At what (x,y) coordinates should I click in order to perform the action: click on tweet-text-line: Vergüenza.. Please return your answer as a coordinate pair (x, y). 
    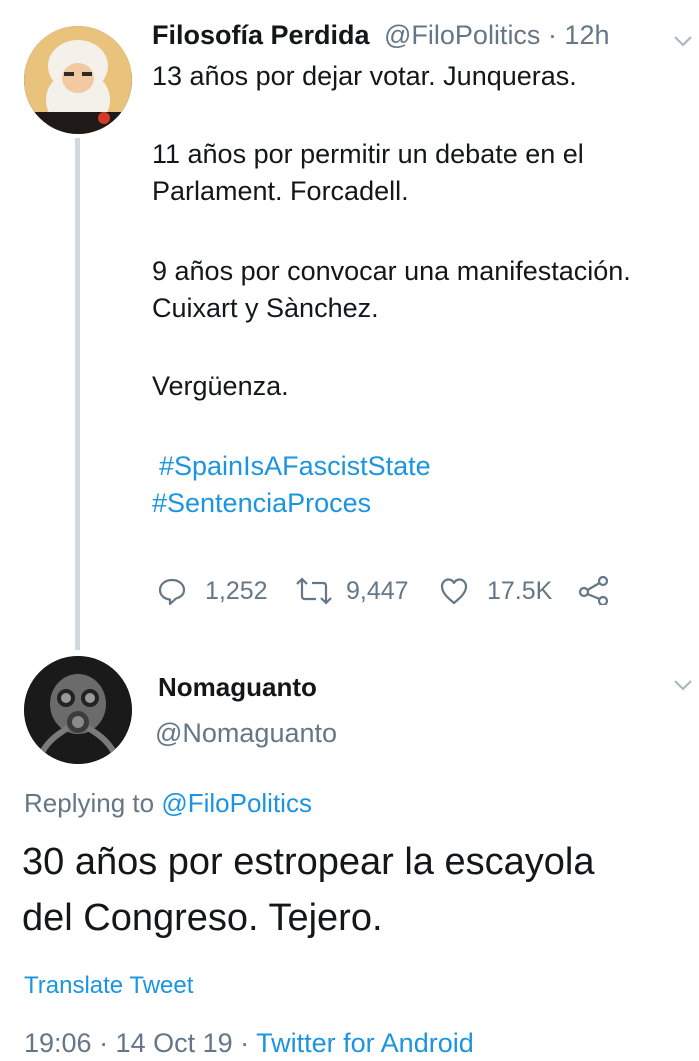
    Looking at the image, I should click on (220, 386).